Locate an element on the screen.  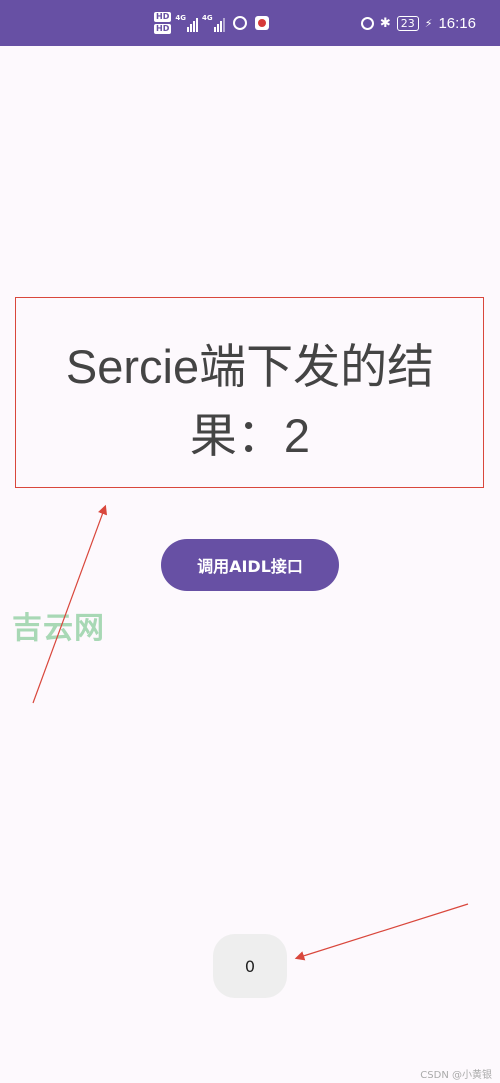
footer-credit: CSDN @小黄银 is located at coordinates (456, 1075).